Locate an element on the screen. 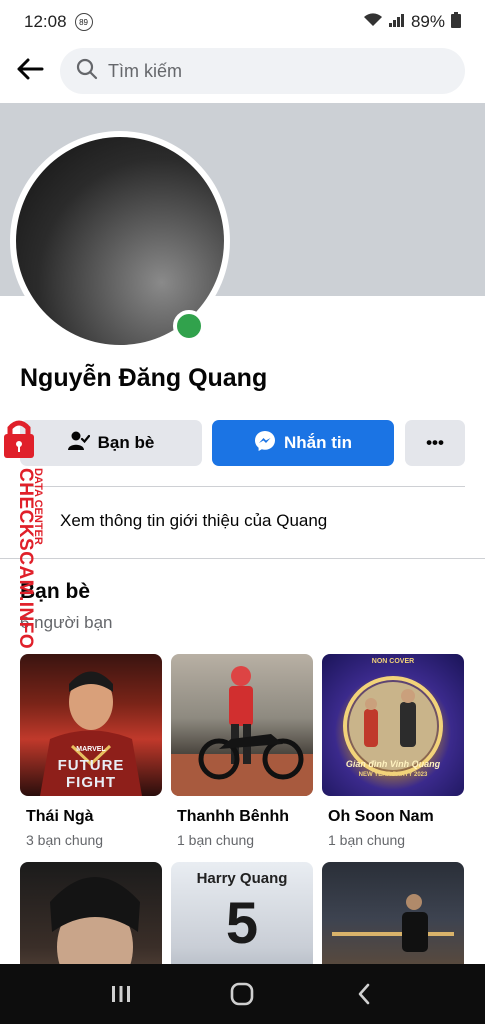 The image size is (485, 1024). messenger-icon is located at coordinates (265, 443).